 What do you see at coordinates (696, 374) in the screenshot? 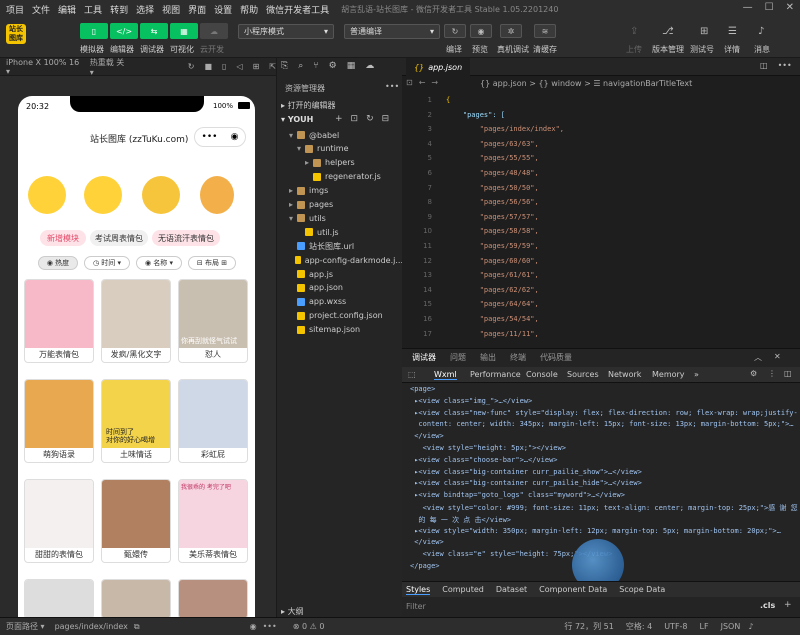
I see `tab-more: »` at bounding box center [696, 374].